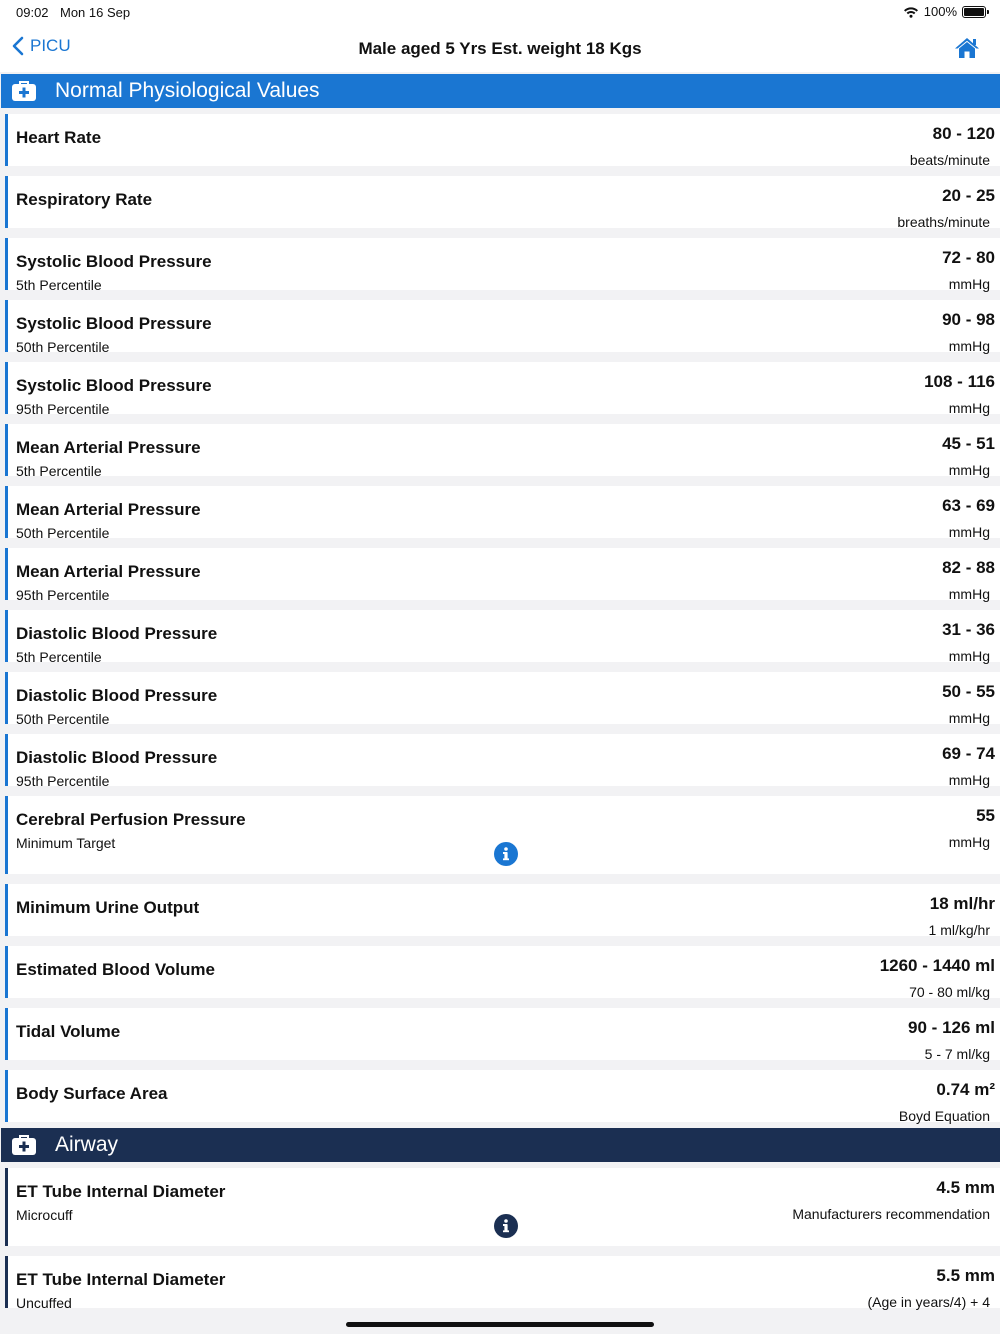 The width and height of the screenshot is (1000, 1334). I want to click on list-item: Body Surface Area 0.74 m² Boyd Equation, so click(502, 1097).